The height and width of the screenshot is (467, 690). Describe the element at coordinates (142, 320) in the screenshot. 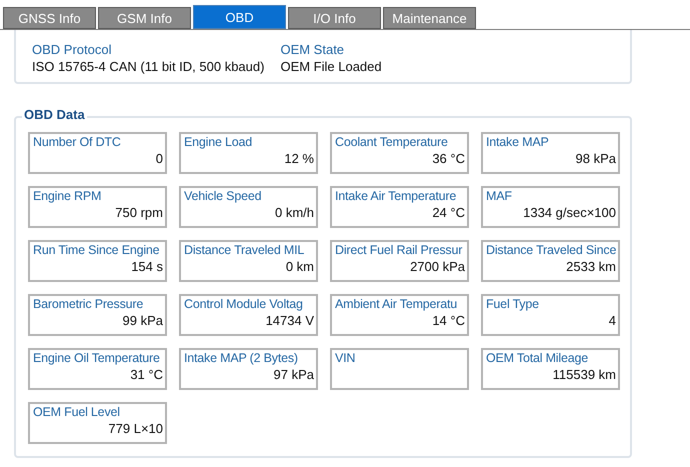

I see `card-value: 99 kPa` at that location.